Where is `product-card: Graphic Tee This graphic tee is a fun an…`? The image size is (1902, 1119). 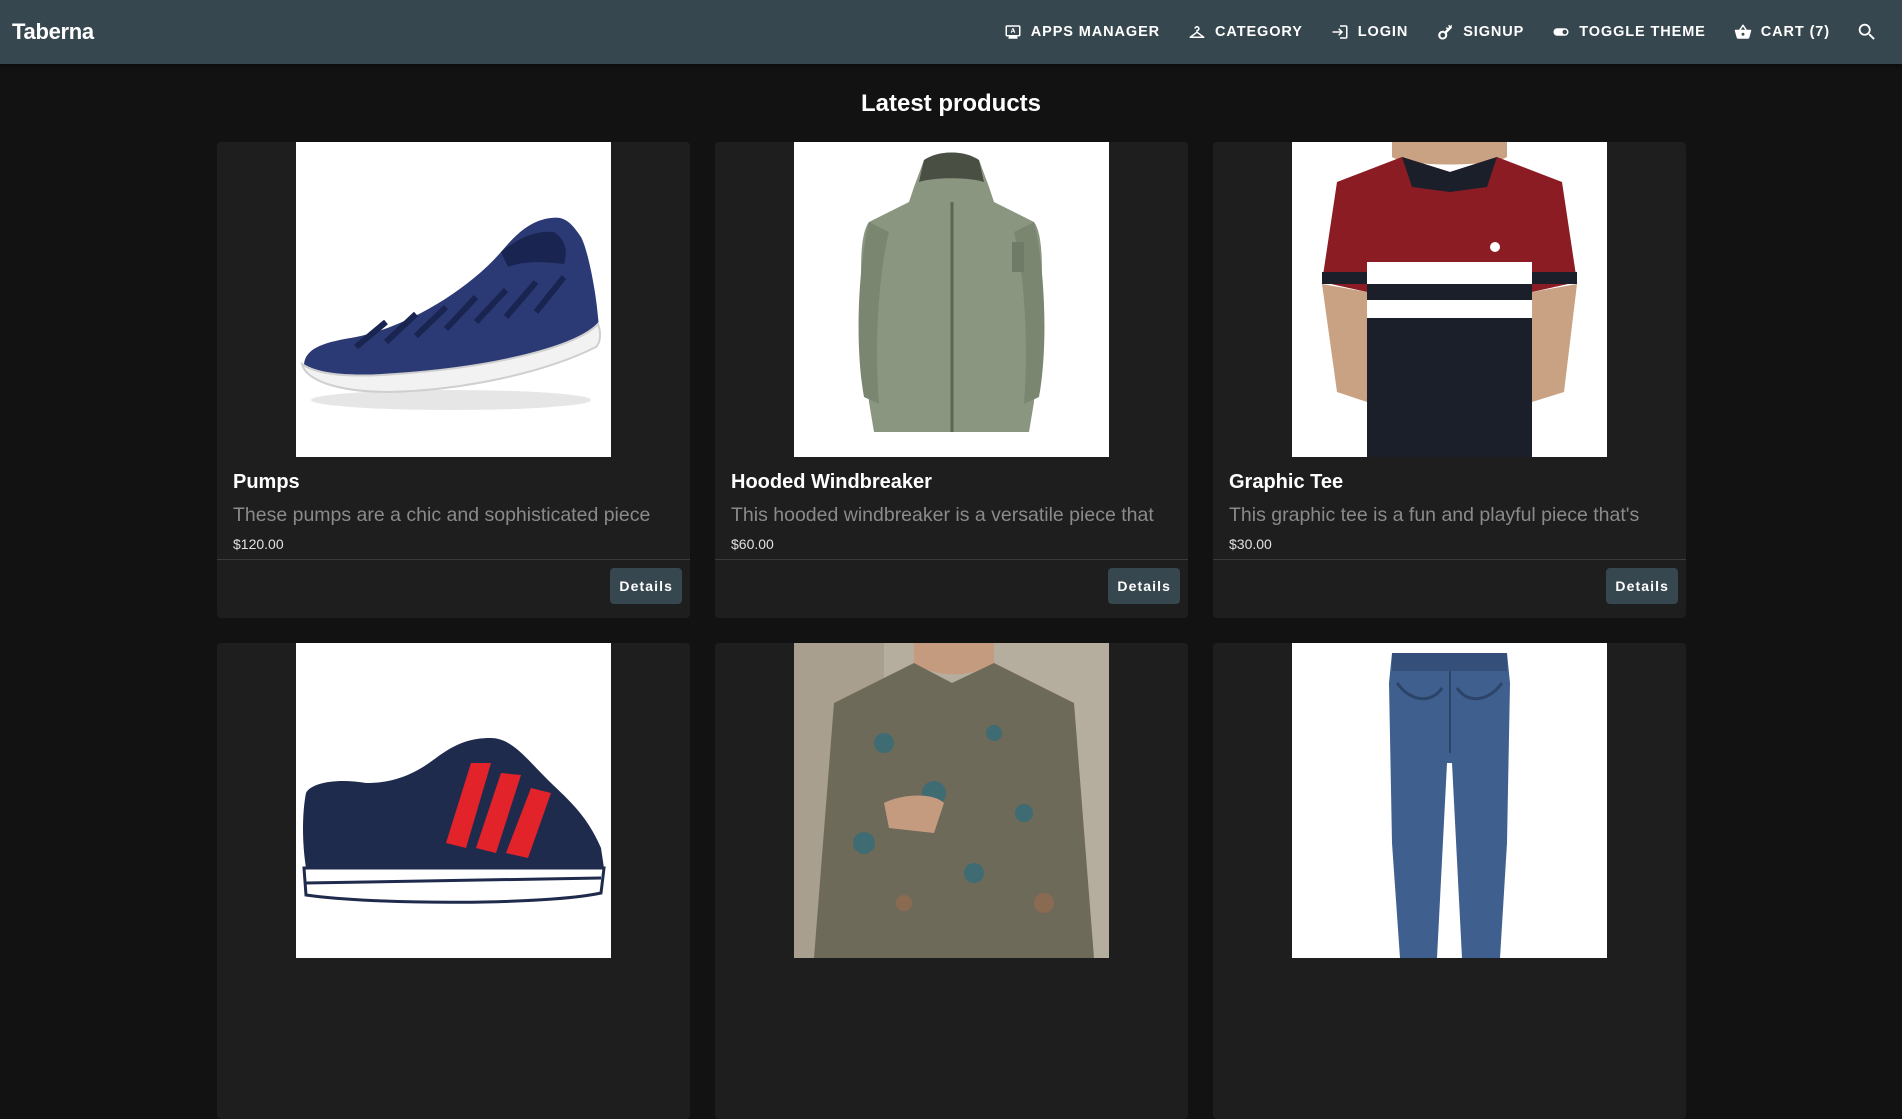
product-card: Graphic Tee This graphic tee is a fun an… is located at coordinates (1449, 380).